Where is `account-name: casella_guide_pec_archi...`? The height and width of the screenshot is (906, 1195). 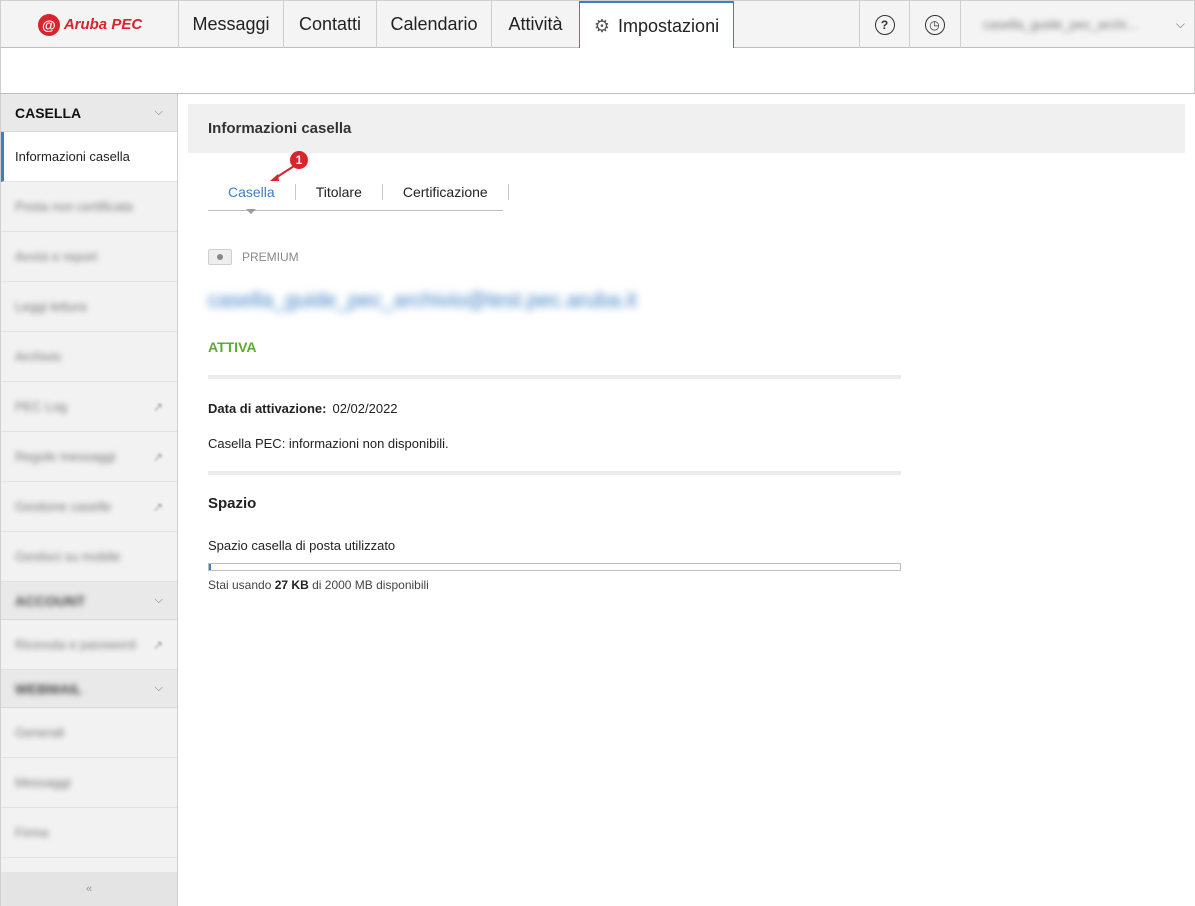
account-name: casella_guide_pec_archi... is located at coordinates (1060, 24).